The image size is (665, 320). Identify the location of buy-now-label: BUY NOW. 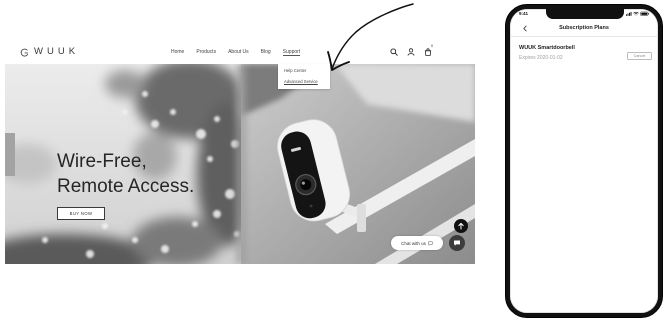
(81, 213).